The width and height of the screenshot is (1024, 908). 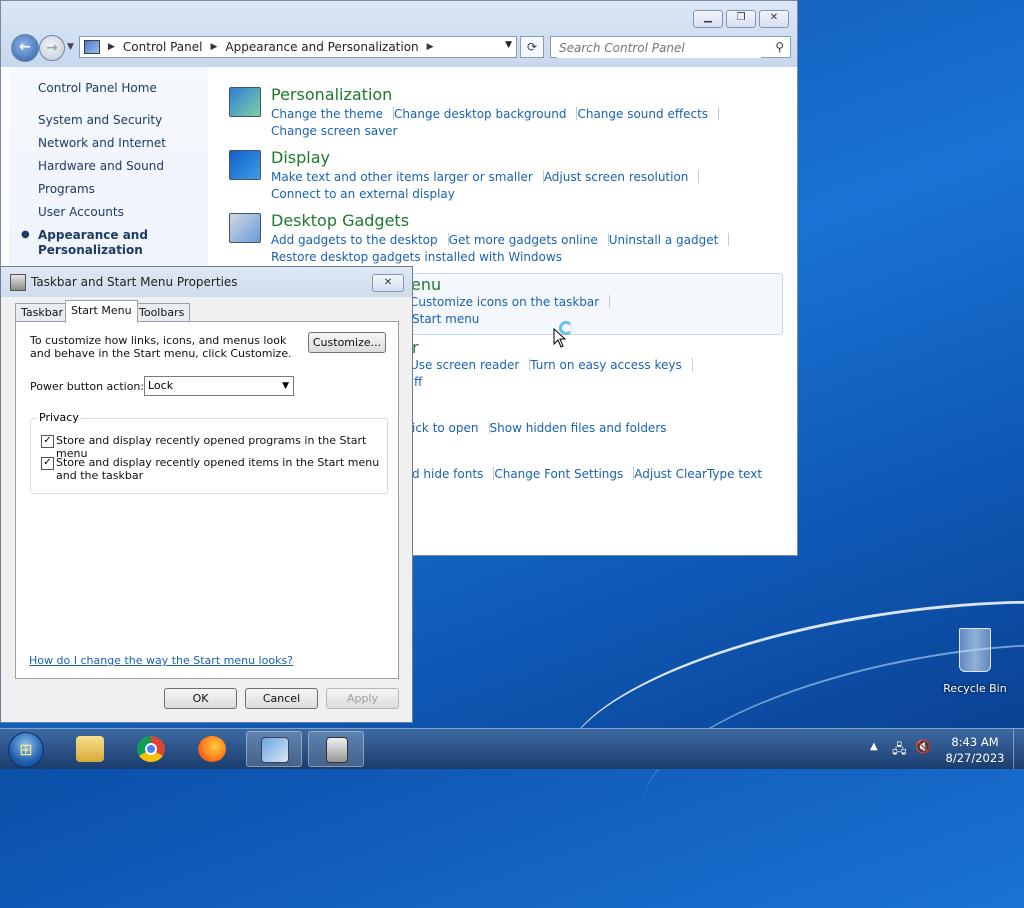 What do you see at coordinates (447, 474) in the screenshot?
I see `link-hide-fonts-fragment: d hide fonts` at bounding box center [447, 474].